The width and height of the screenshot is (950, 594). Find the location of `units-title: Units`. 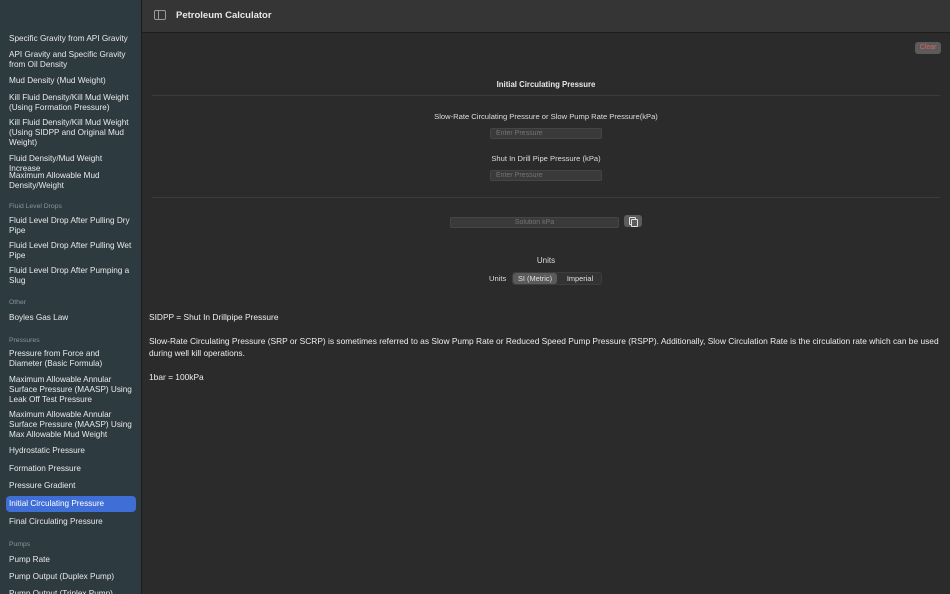

units-title: Units is located at coordinates (546, 260).